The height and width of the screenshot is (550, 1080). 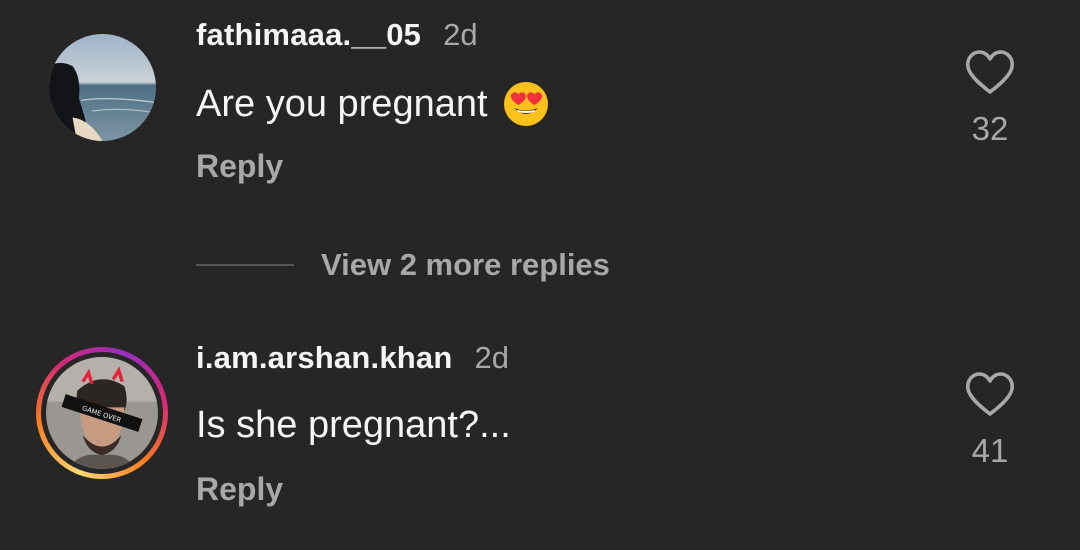 What do you see at coordinates (990, 450) in the screenshot?
I see `like-count: 41` at bounding box center [990, 450].